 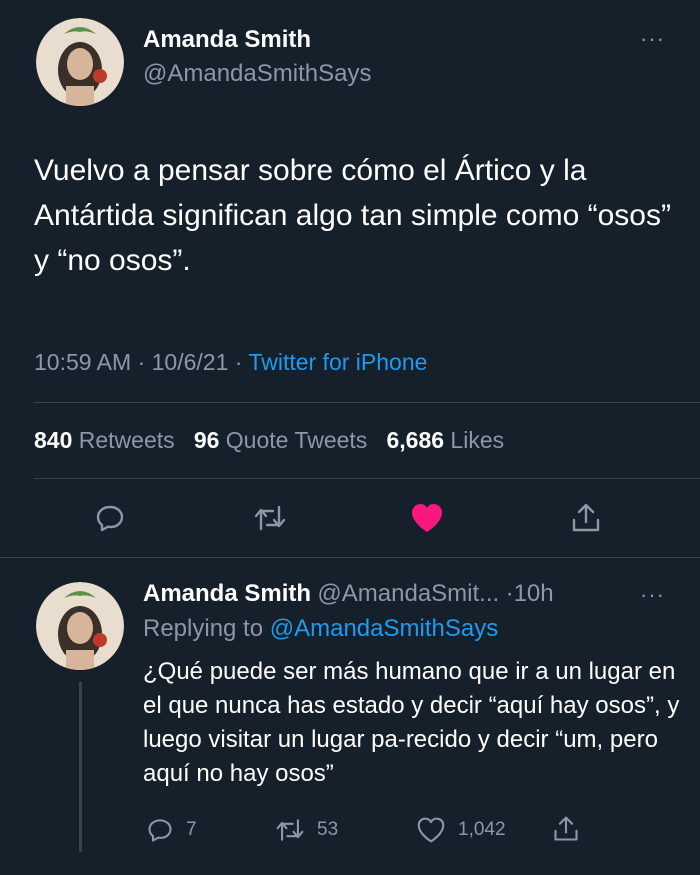 I want to click on likes-label: Likes, so click(x=477, y=440).